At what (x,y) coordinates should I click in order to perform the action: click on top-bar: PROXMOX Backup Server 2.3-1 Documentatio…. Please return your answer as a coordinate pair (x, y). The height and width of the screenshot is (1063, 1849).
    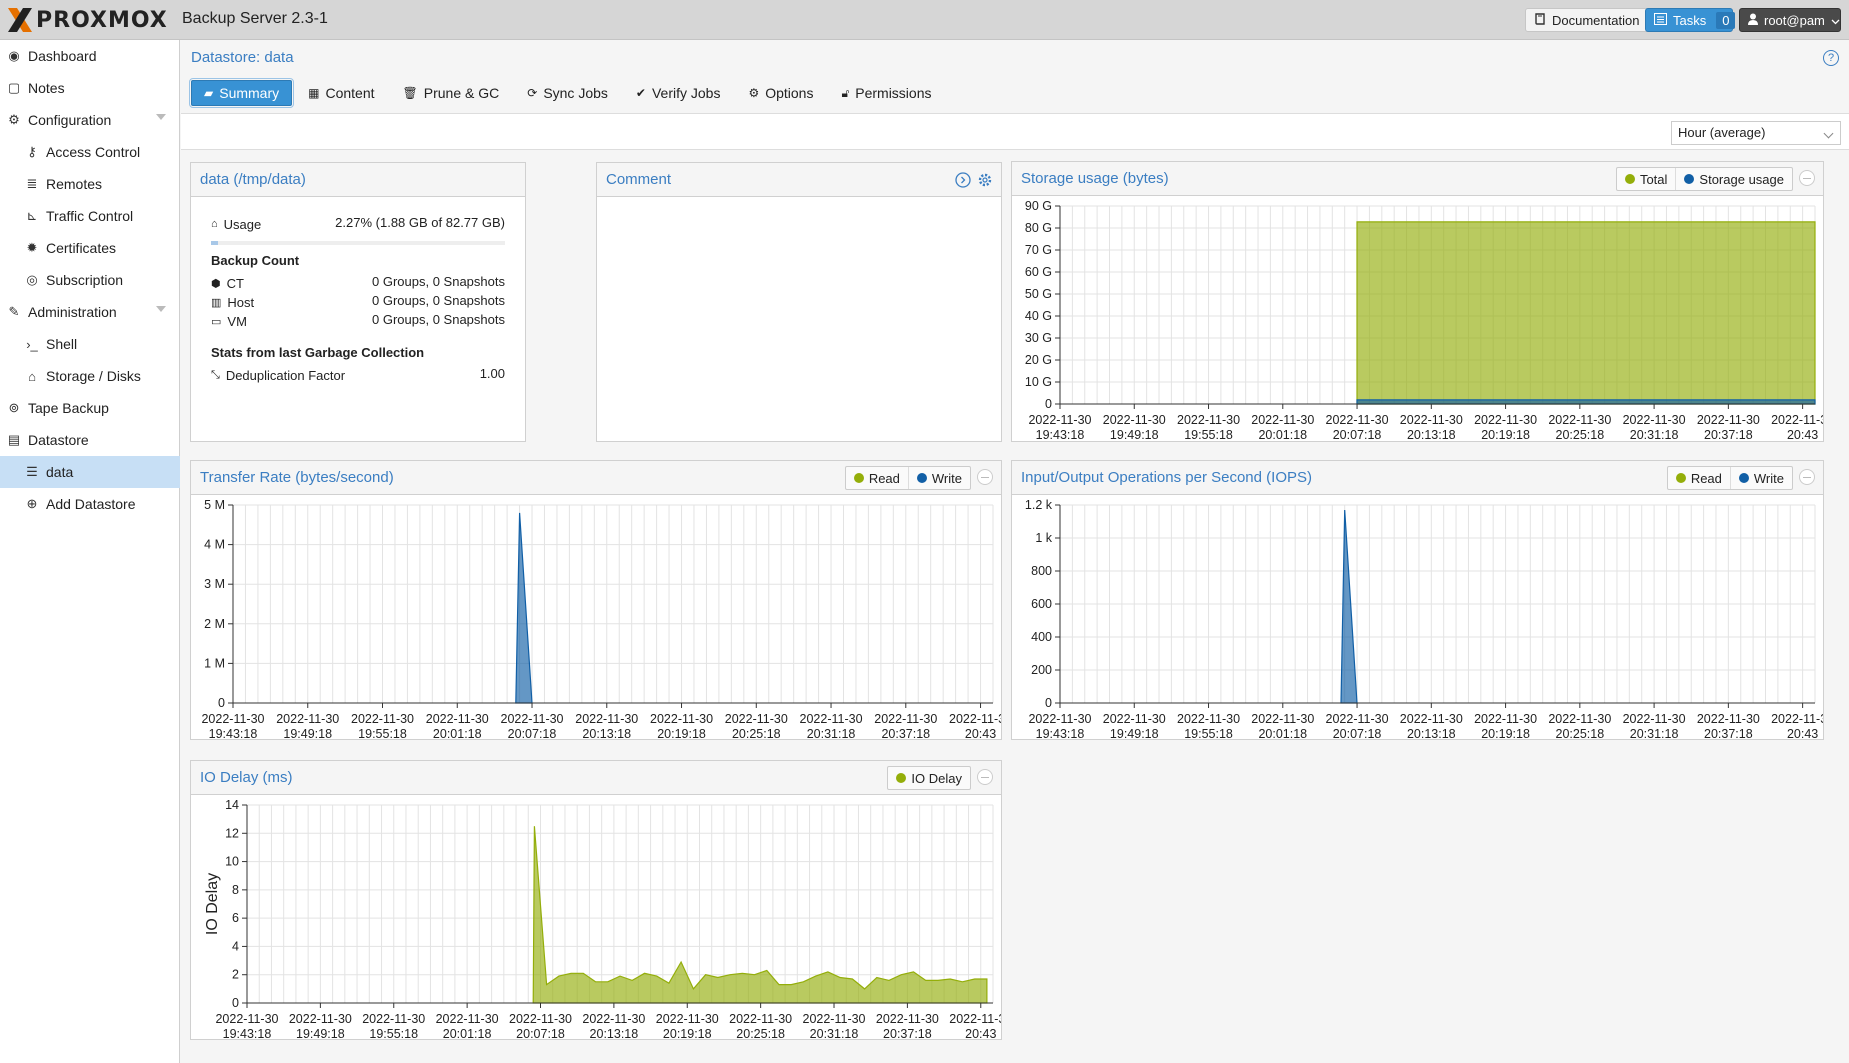
    Looking at the image, I should click on (924, 20).